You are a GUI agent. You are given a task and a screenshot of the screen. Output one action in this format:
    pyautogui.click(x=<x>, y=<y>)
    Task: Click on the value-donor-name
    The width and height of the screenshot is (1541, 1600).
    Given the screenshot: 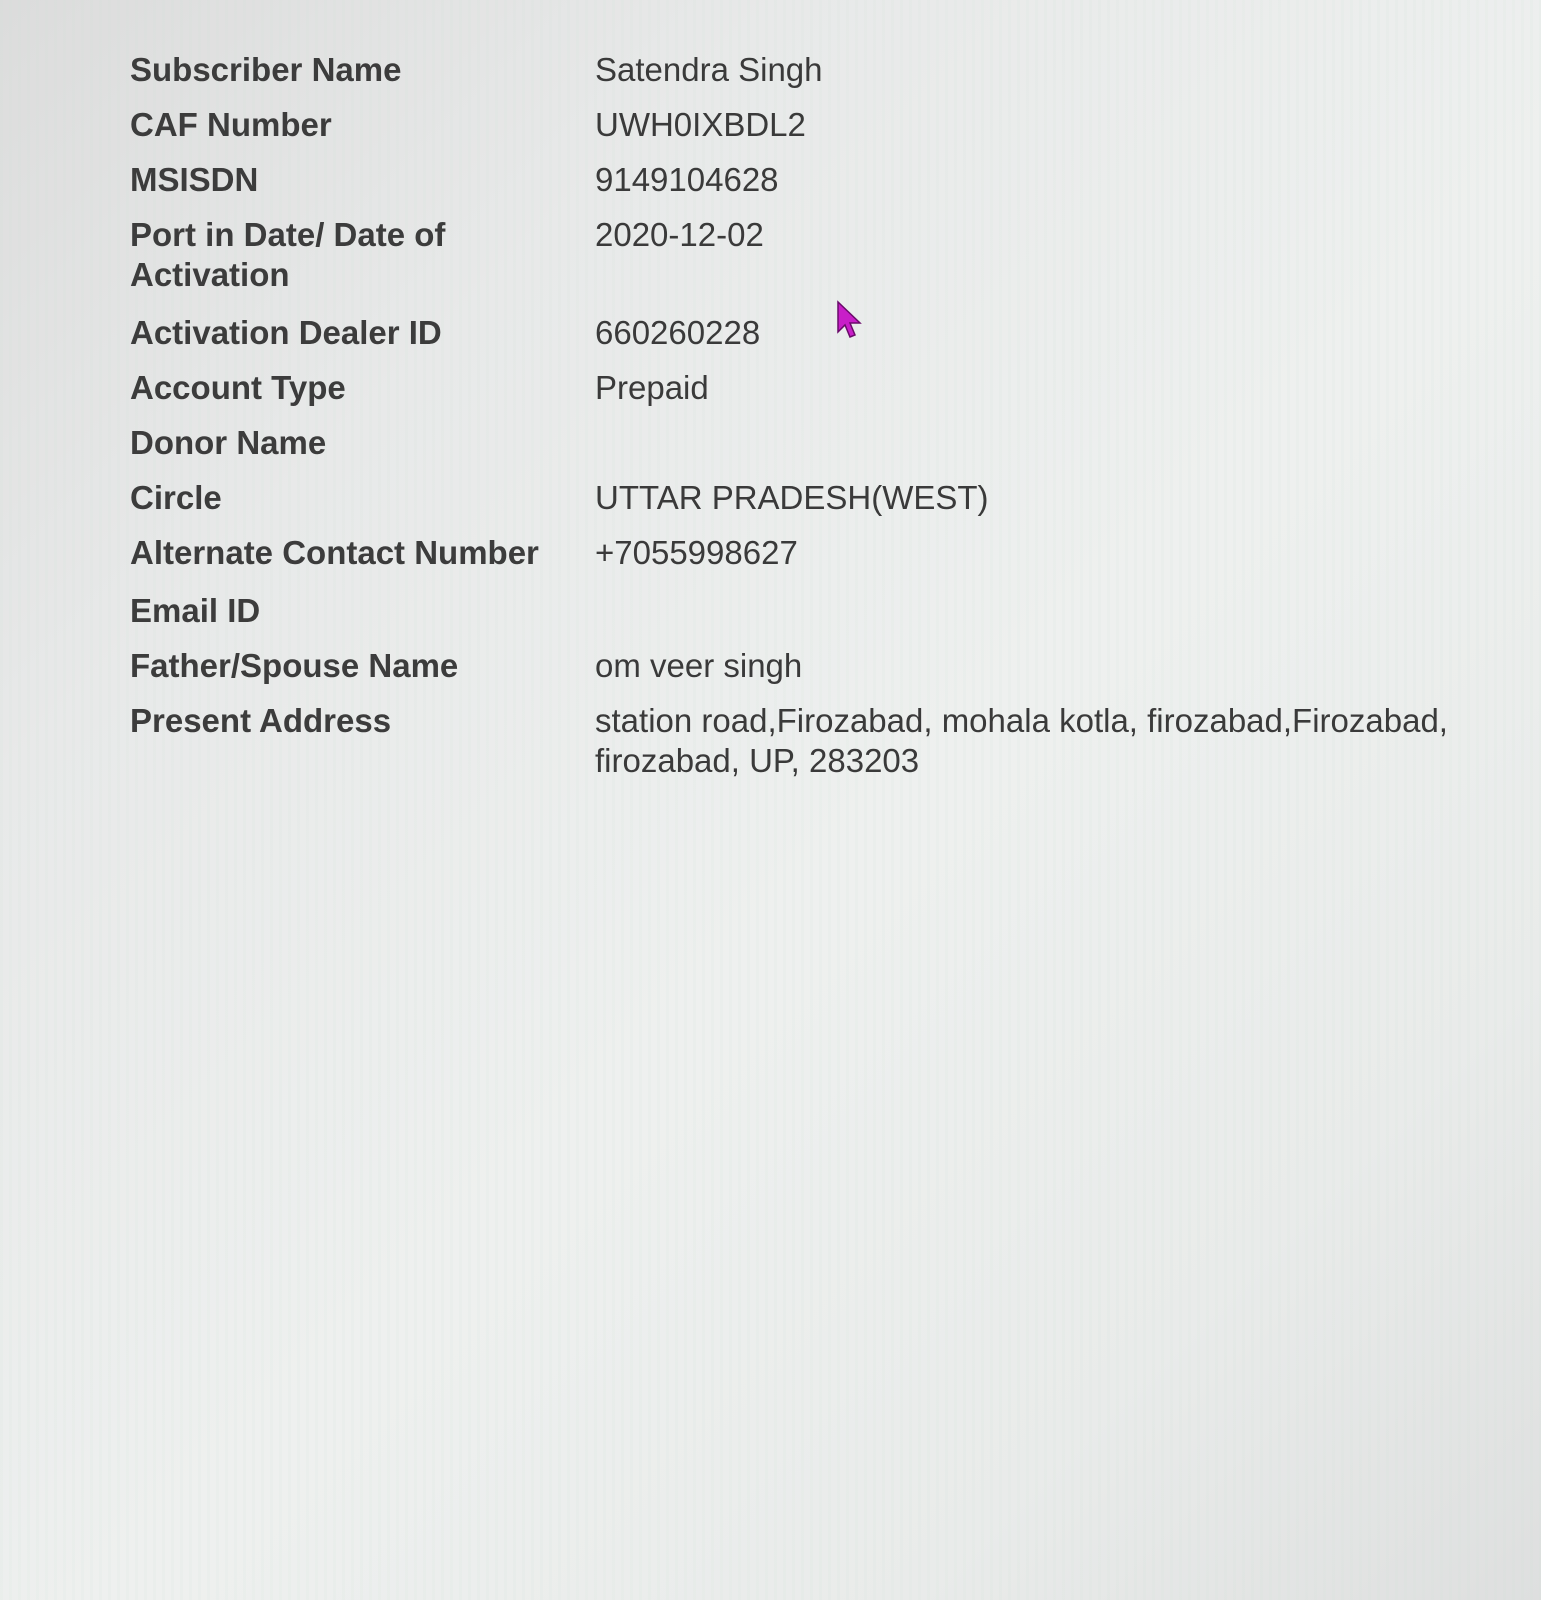 What is the action you would take?
    pyautogui.click(x=1052, y=450)
    